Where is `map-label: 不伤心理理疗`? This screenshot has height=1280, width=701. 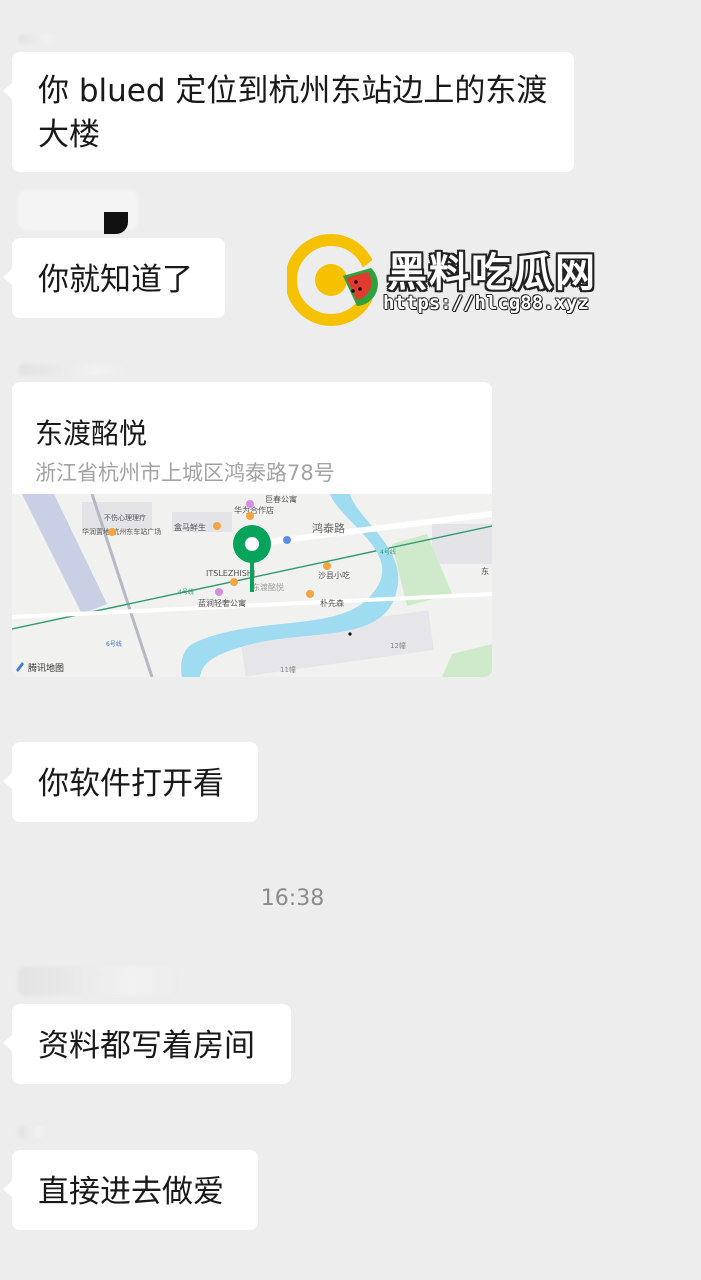 map-label: 不伤心理理疗 is located at coordinates (125, 517).